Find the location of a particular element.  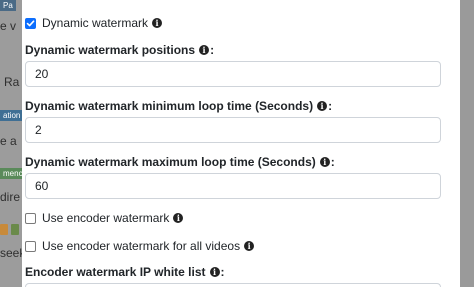

min-loop-input is located at coordinates (233, 130).